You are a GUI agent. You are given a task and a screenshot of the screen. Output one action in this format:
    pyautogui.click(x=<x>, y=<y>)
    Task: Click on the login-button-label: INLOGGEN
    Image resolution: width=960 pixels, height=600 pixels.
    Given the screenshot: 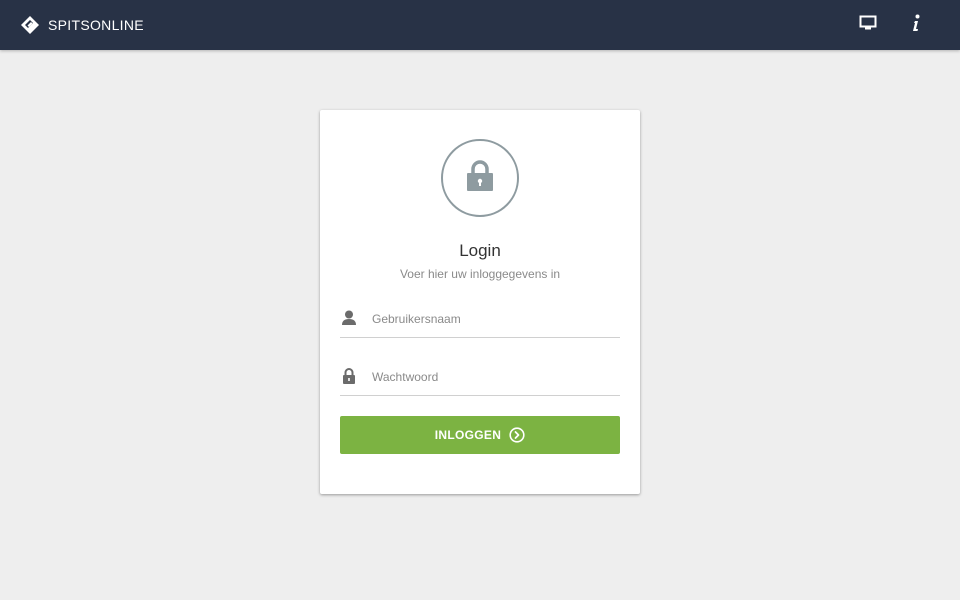 What is the action you would take?
    pyautogui.click(x=468, y=435)
    